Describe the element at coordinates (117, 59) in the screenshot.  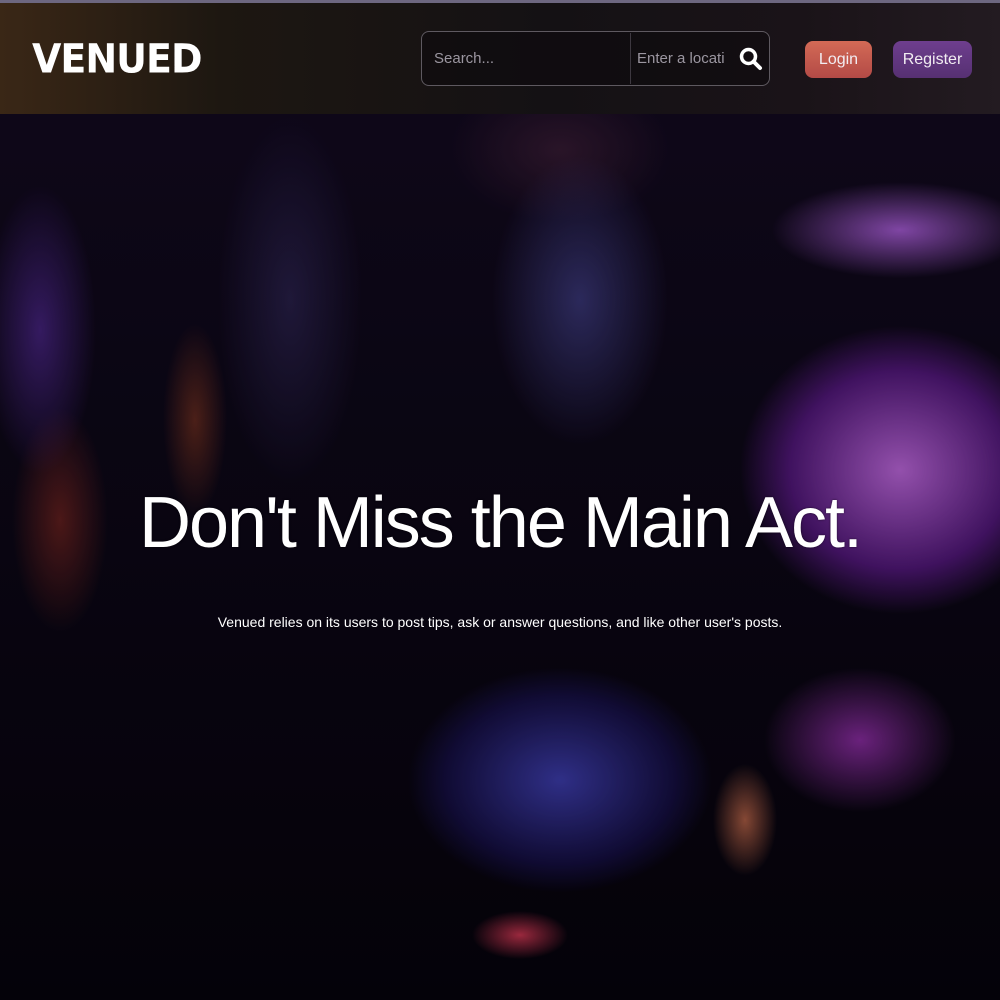
I see `venued-logo: VENUED` at that location.